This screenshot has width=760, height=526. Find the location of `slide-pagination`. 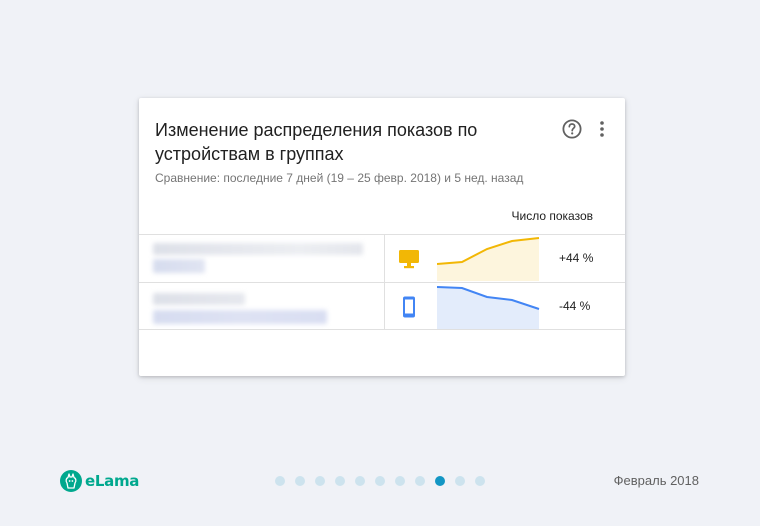

slide-pagination is located at coordinates (385, 481).